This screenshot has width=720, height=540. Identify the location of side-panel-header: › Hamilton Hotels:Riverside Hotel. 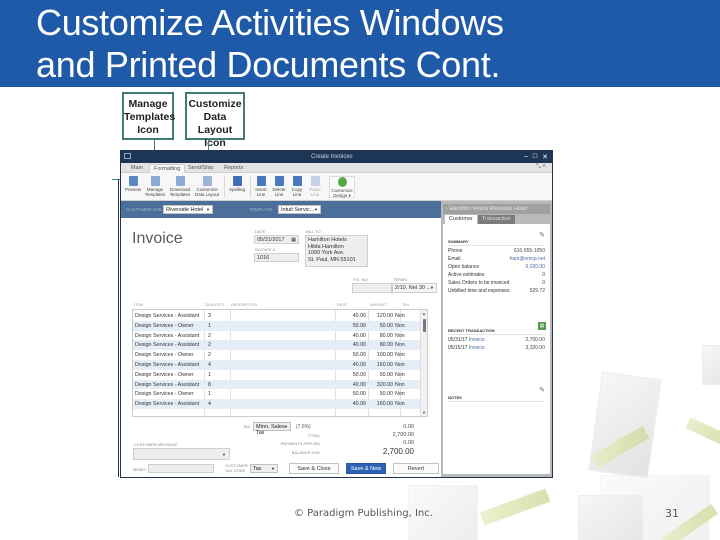
(496, 209).